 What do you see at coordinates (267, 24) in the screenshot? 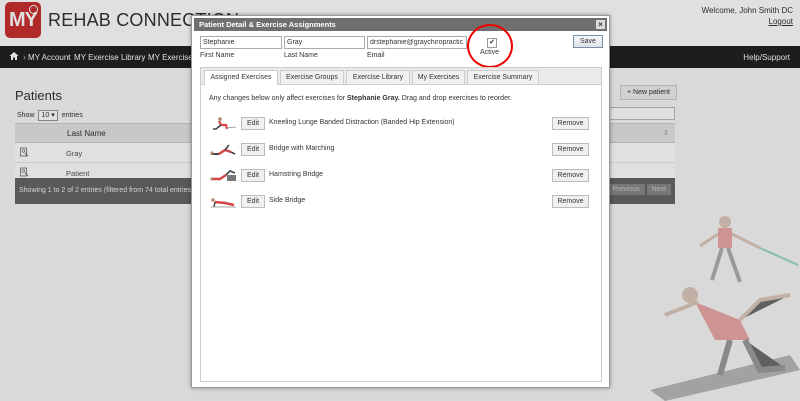
I see `modal-title: Patient Detail & Exercise Assignments` at bounding box center [267, 24].